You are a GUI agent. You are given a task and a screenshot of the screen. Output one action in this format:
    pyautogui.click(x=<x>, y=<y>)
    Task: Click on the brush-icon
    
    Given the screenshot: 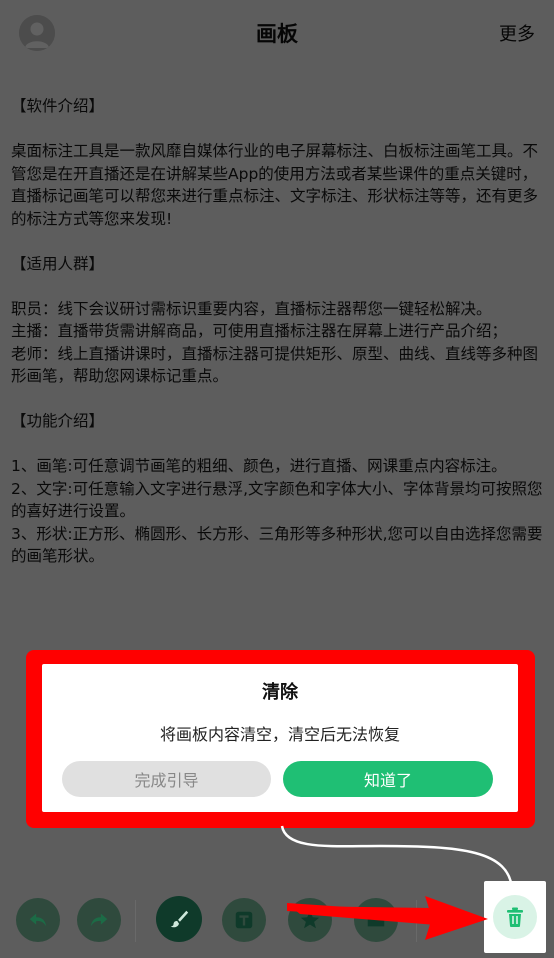 What is the action you would take?
    pyautogui.click(x=179, y=919)
    